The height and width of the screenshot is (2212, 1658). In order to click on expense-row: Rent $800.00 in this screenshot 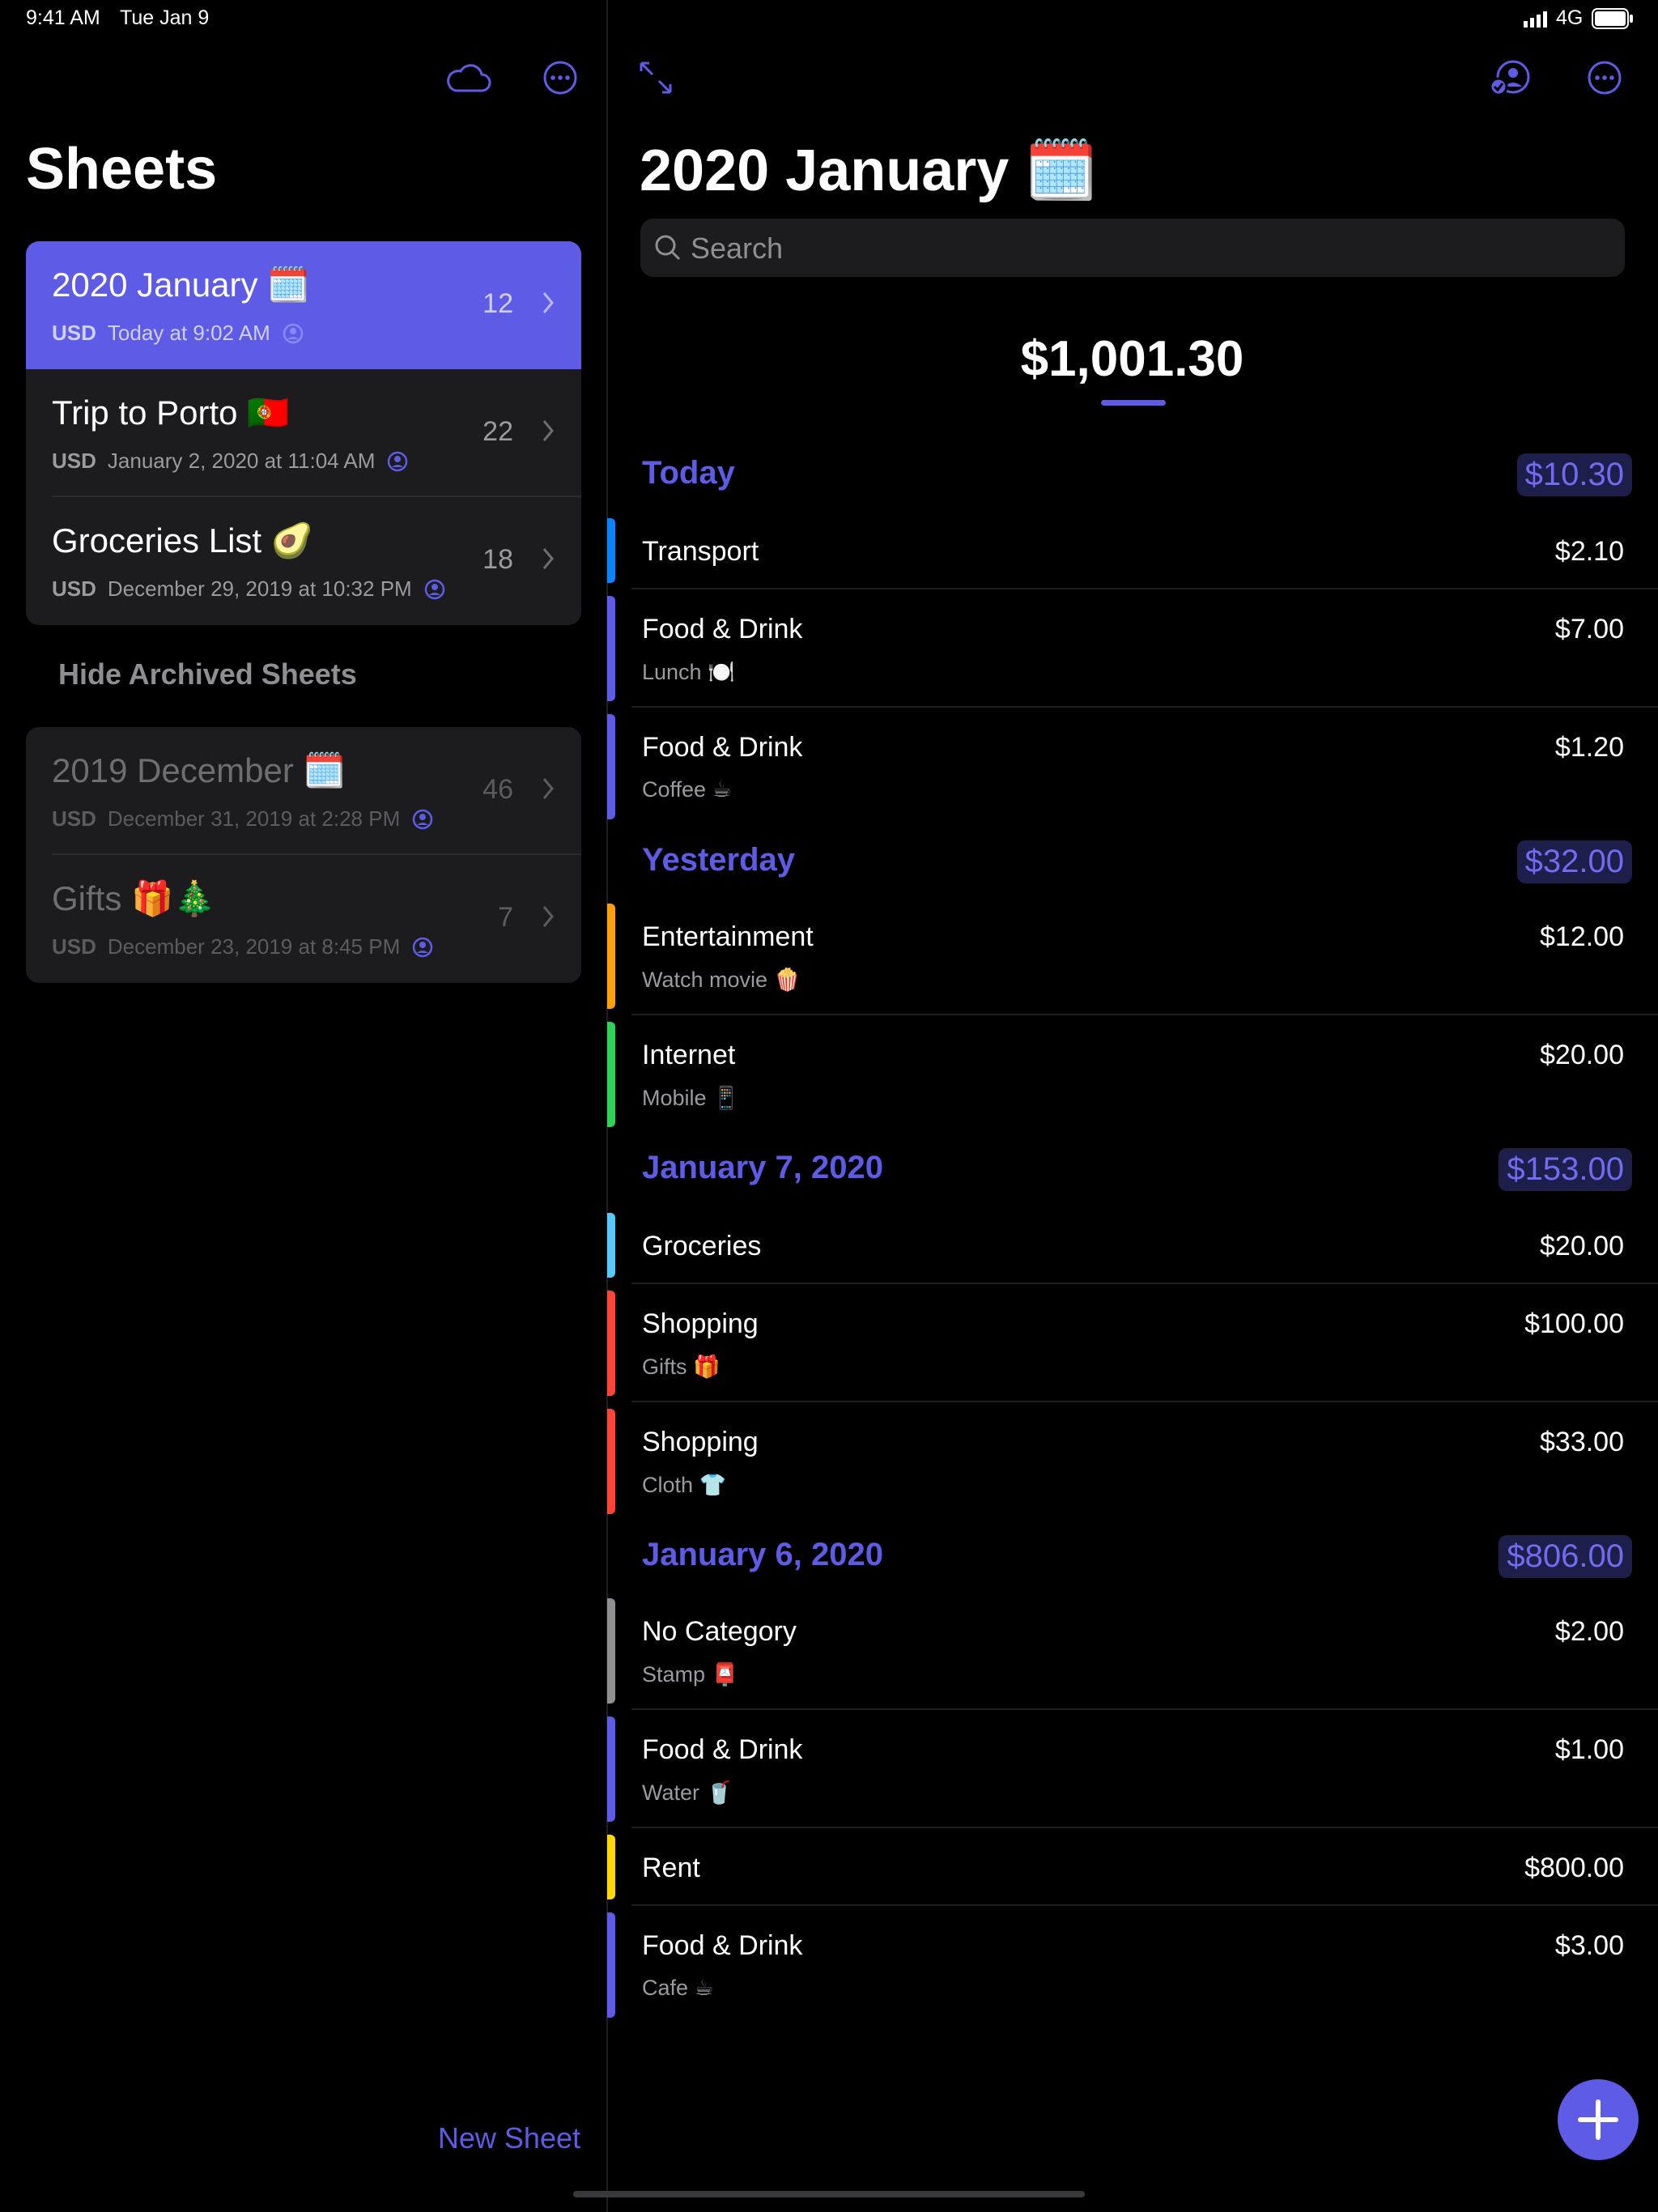, I will do `click(1132, 1867)`.